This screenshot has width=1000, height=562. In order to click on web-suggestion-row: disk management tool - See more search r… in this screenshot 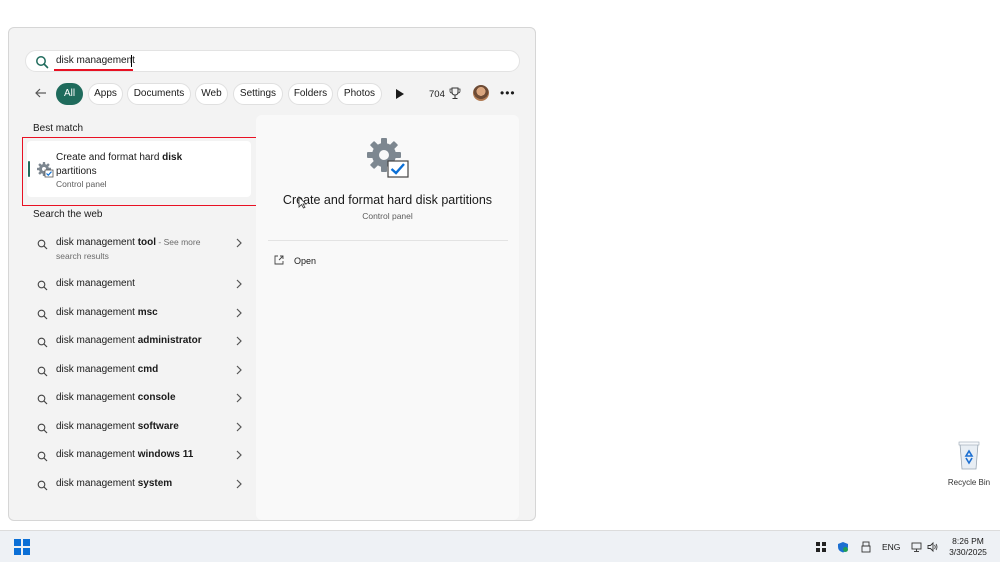, I will do `click(138, 250)`.